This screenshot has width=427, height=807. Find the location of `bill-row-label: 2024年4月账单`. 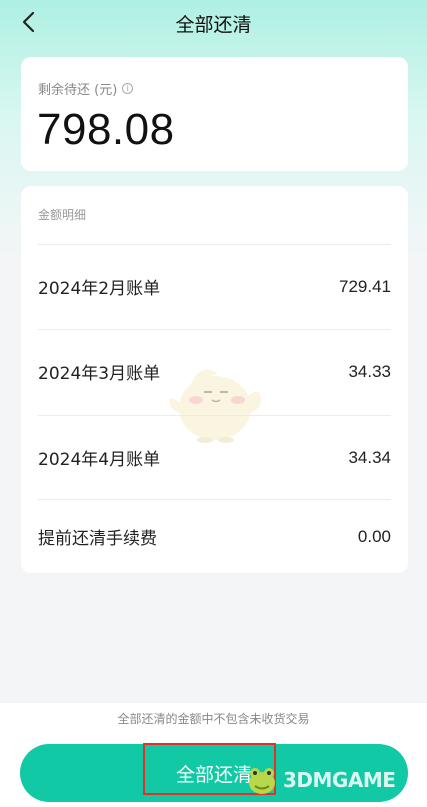

bill-row-label: 2024年4月账单 is located at coordinates (99, 460).